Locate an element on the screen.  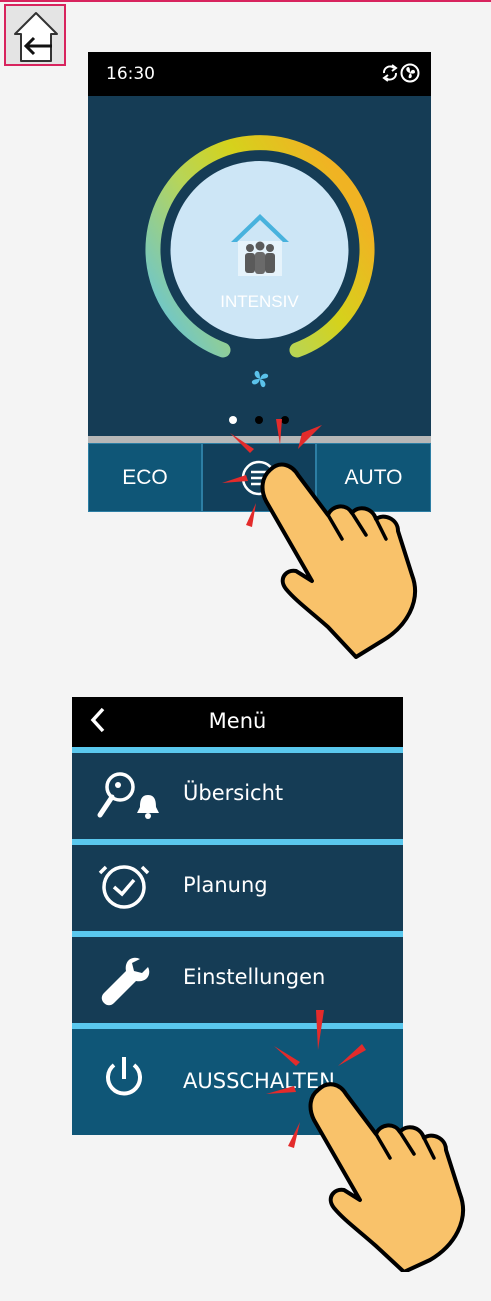
search-bell-icon is located at coordinates (128, 795).